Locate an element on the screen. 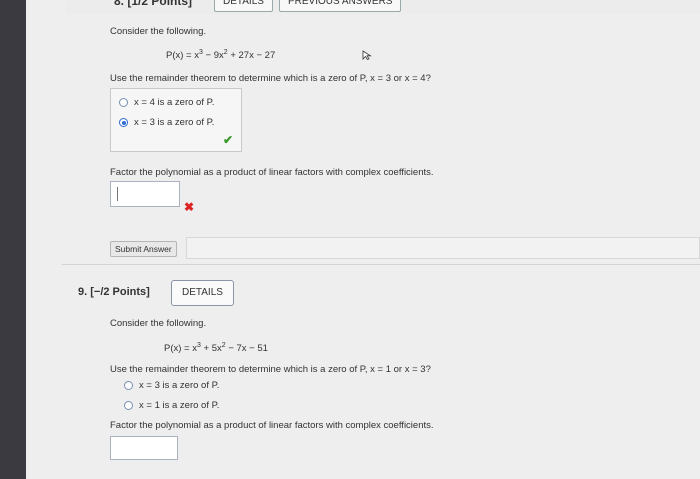 The image size is (700, 479). q8-answer-input is located at coordinates (145, 194).